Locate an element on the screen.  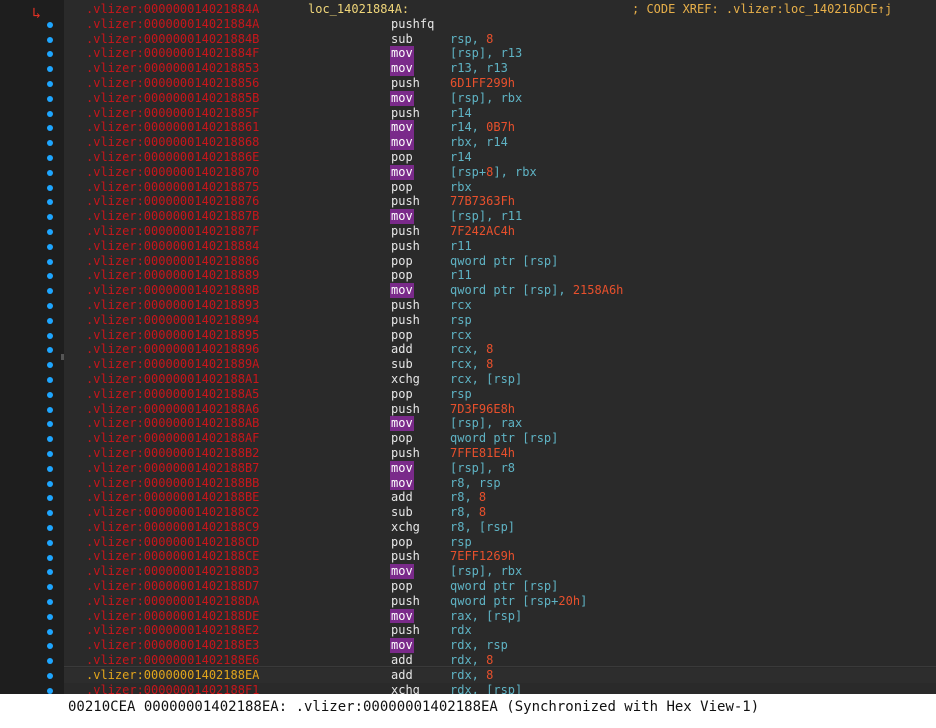
instruction-operands: r8, [rsp] is located at coordinates (482, 527).